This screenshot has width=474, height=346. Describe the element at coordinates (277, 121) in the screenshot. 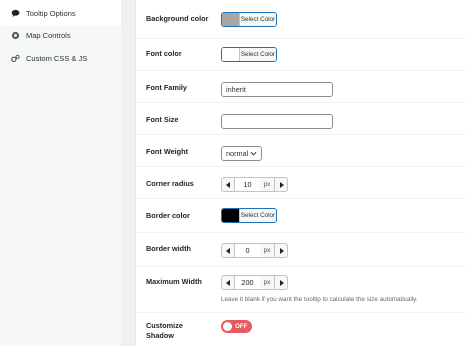

I see `font-size-input` at that location.